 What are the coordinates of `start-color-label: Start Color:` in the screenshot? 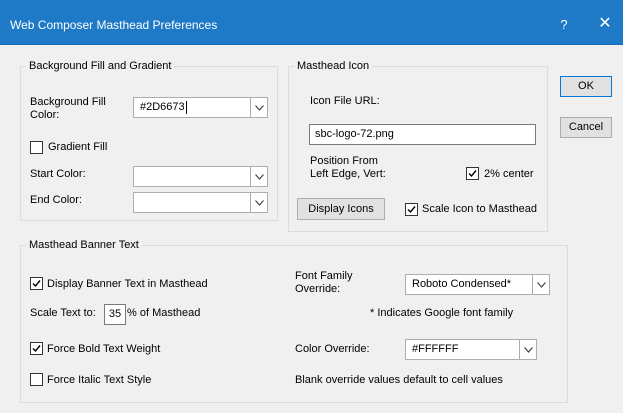 It's located at (58, 174).